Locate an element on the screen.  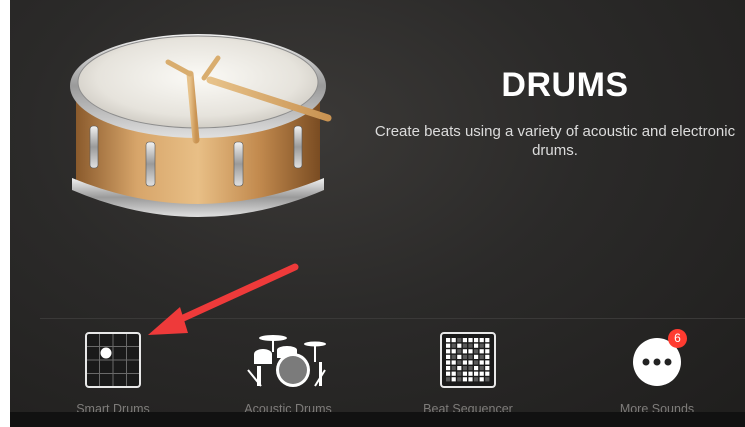
notification-badge: 6 is located at coordinates (677, 338).